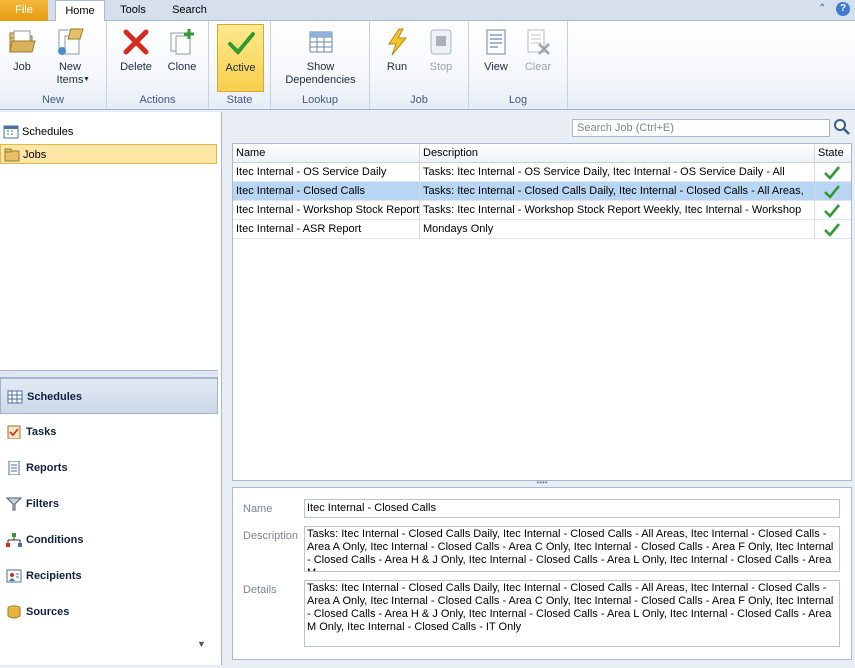 The height and width of the screenshot is (668, 855). I want to click on tree-item-schedules: Schedules, so click(111, 132).